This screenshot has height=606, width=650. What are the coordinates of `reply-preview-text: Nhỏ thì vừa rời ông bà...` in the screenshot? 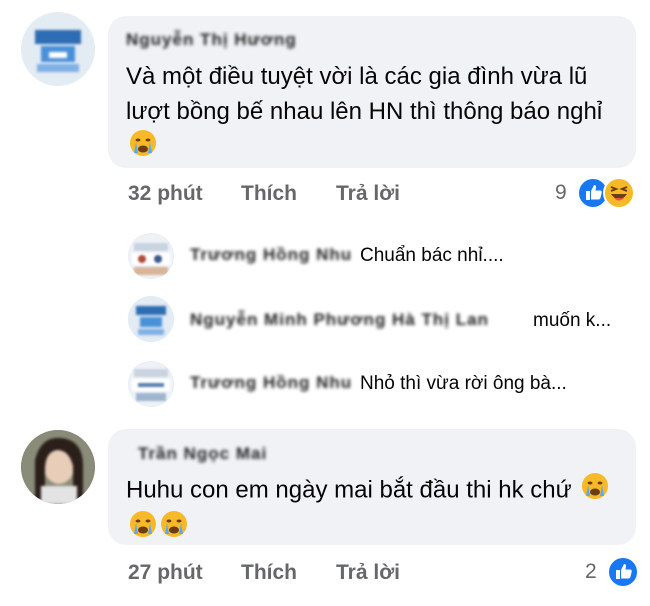 It's located at (463, 384).